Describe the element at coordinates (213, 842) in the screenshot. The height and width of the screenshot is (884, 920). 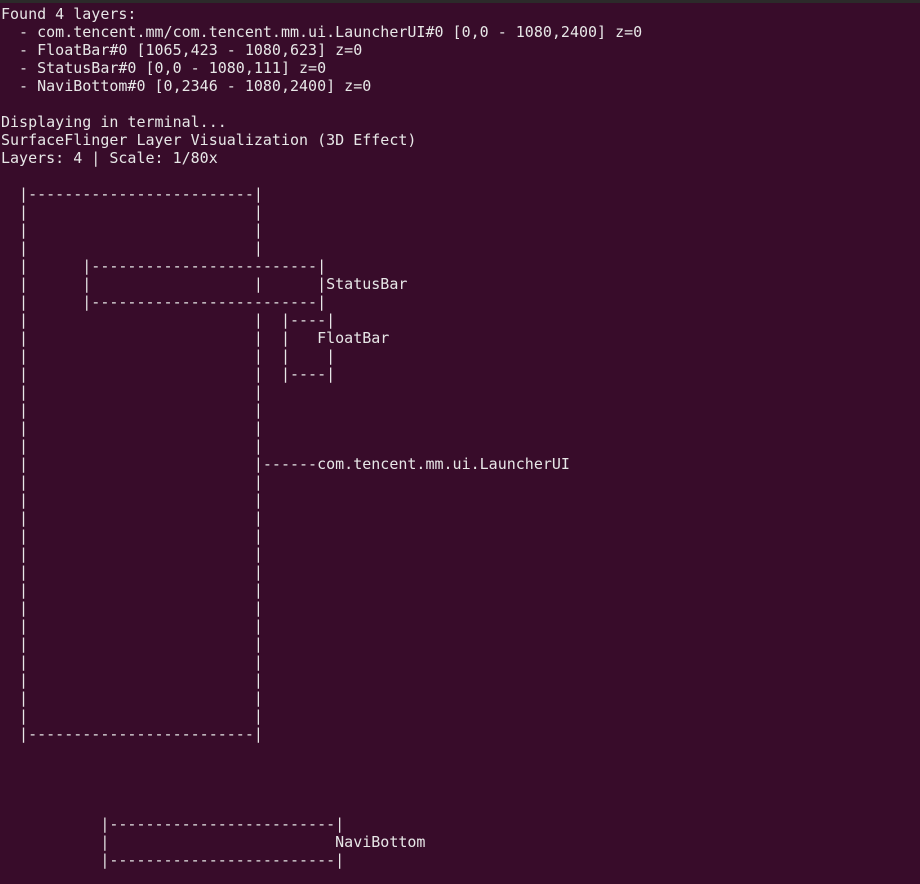
I see `terminal-line: | NaviBottom` at that location.